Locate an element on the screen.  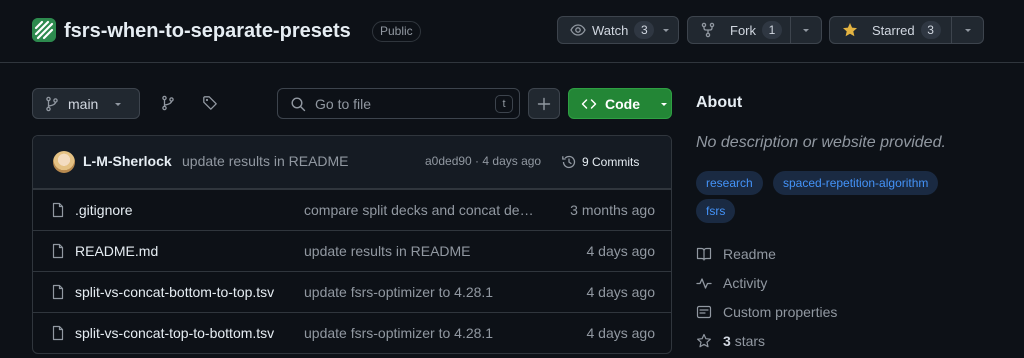
fork-label: Fork is located at coordinates (743, 30).